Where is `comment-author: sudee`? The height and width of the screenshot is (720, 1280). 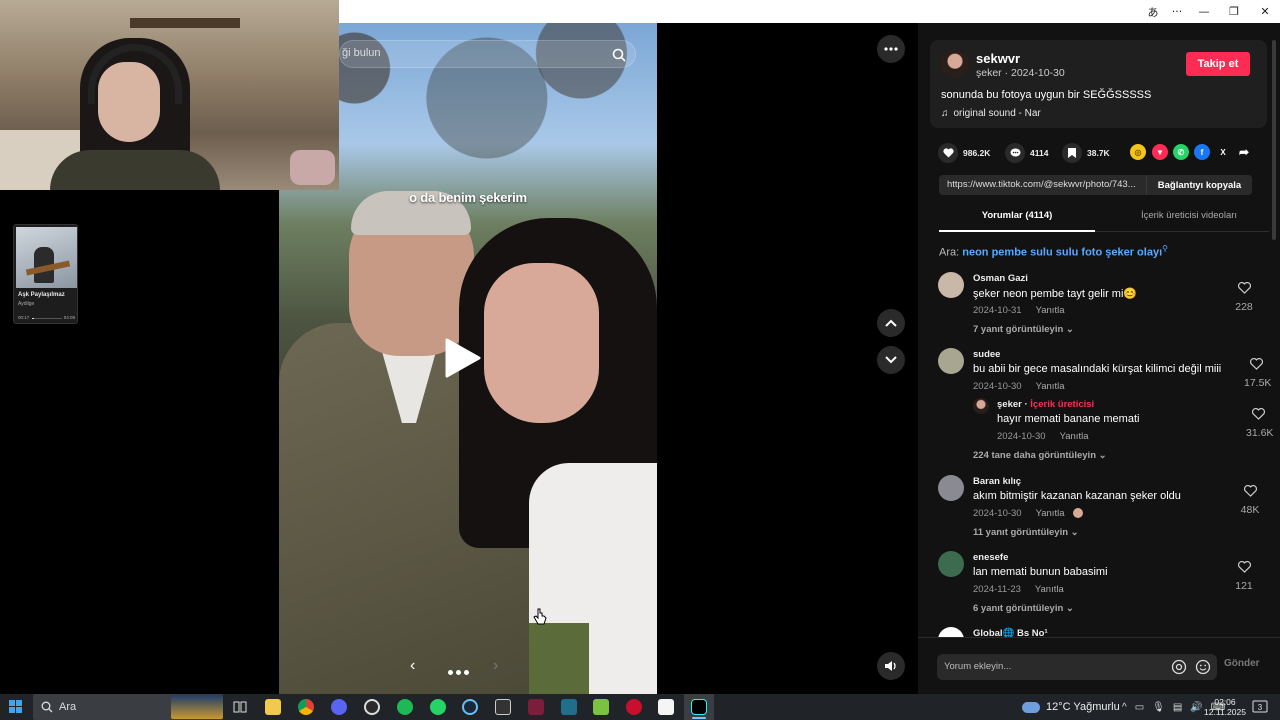 comment-author: sudee is located at coordinates (986, 354).